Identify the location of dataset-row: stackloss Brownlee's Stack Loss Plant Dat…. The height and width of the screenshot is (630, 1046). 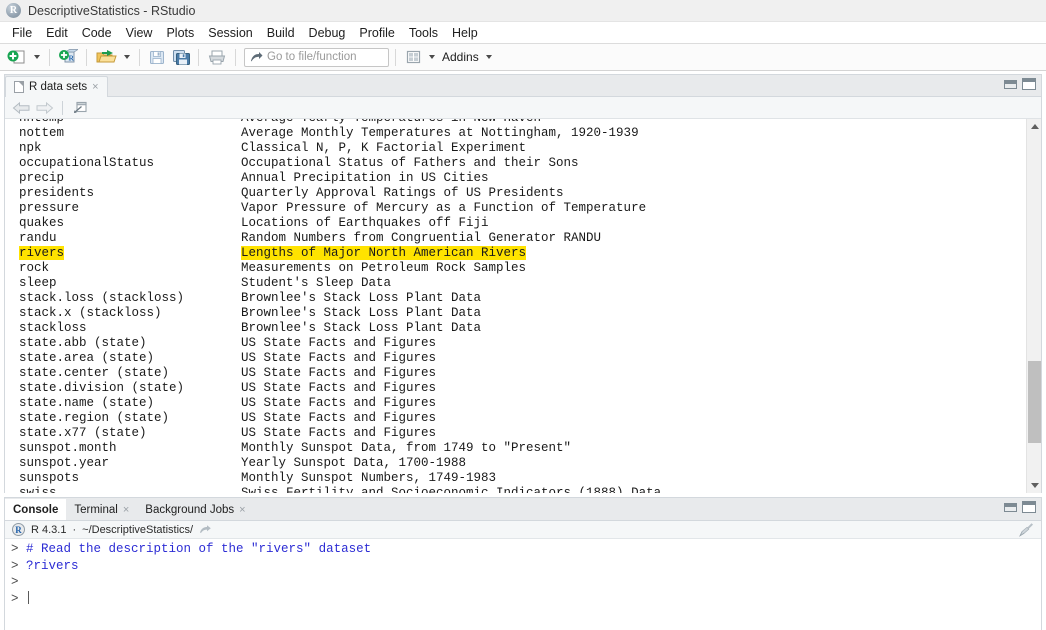
(522, 328).